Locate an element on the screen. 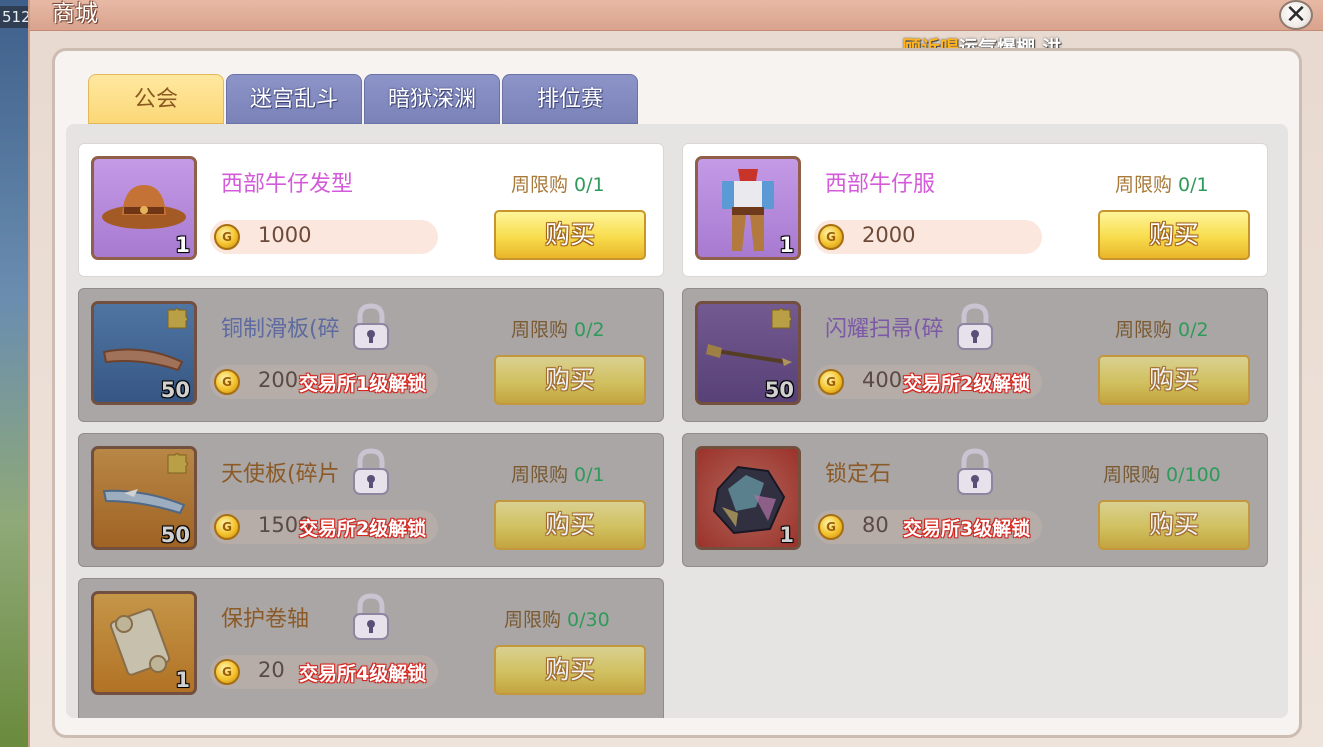 This screenshot has width=1323, height=747. unlock-requirement: 交易所3级解锁 is located at coordinates (967, 529).